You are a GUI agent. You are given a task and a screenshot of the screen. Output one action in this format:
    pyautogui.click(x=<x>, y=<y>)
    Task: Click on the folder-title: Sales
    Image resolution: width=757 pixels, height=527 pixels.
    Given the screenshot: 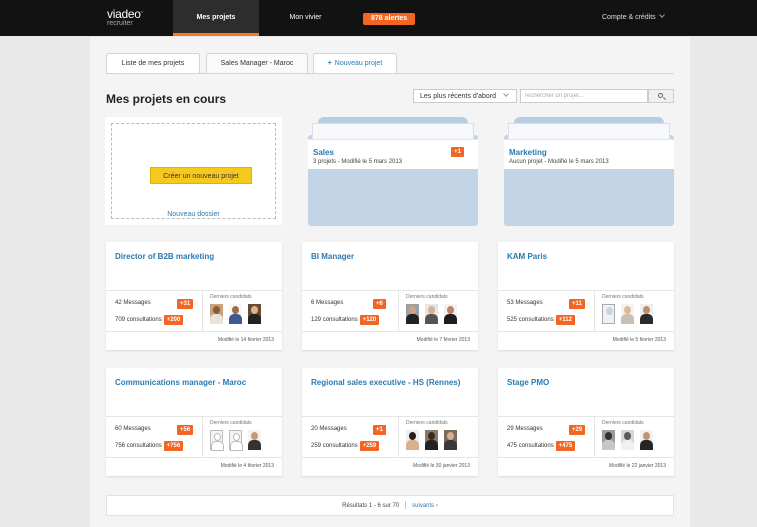 What is the action you would take?
    pyautogui.click(x=323, y=152)
    